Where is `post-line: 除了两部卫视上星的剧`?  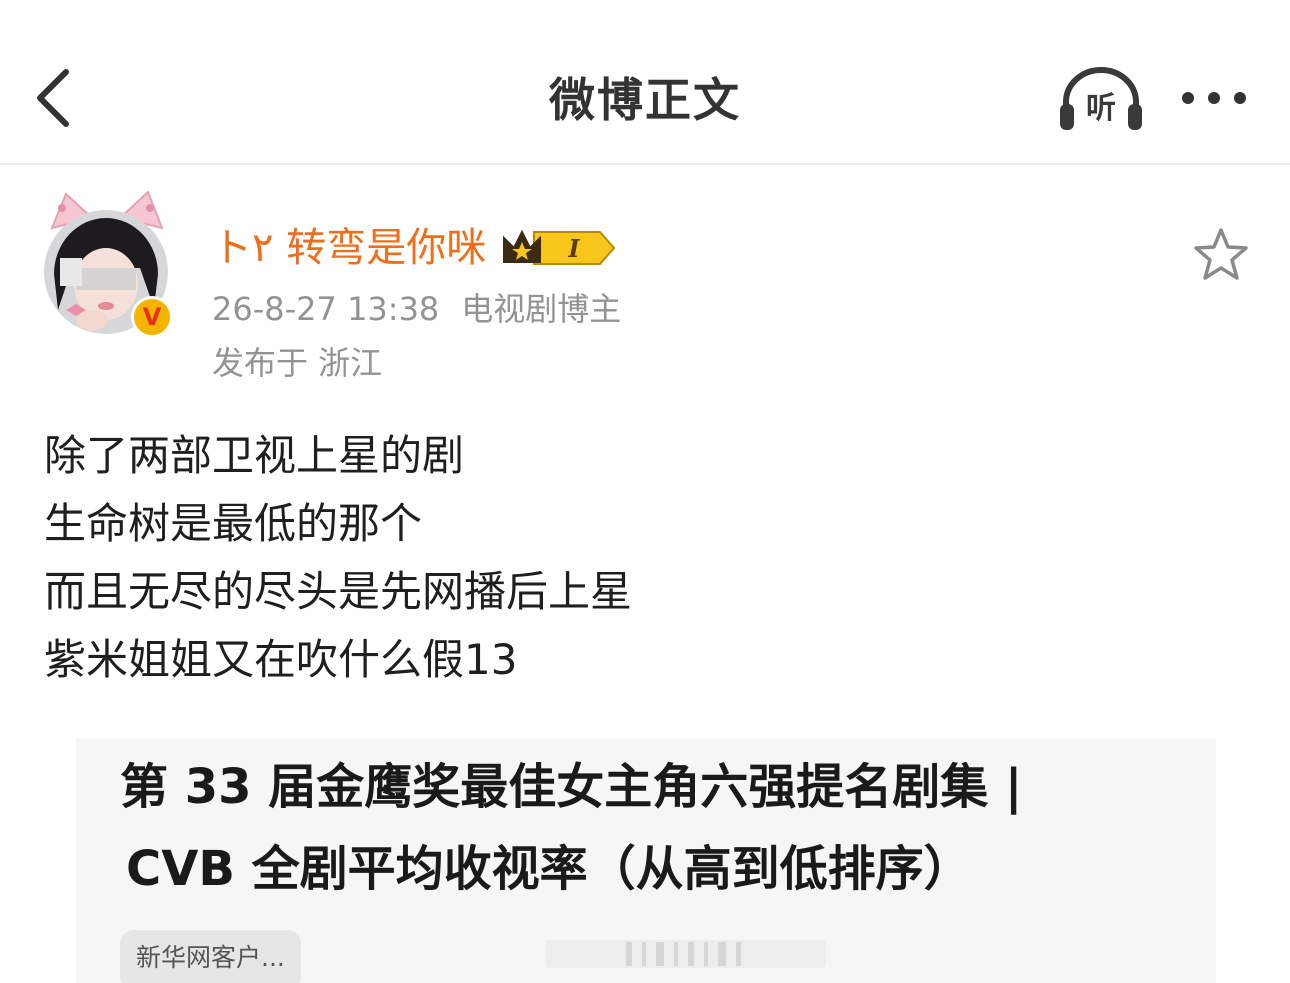 post-line: 除了两部卫视上星的剧 is located at coordinates (254, 455).